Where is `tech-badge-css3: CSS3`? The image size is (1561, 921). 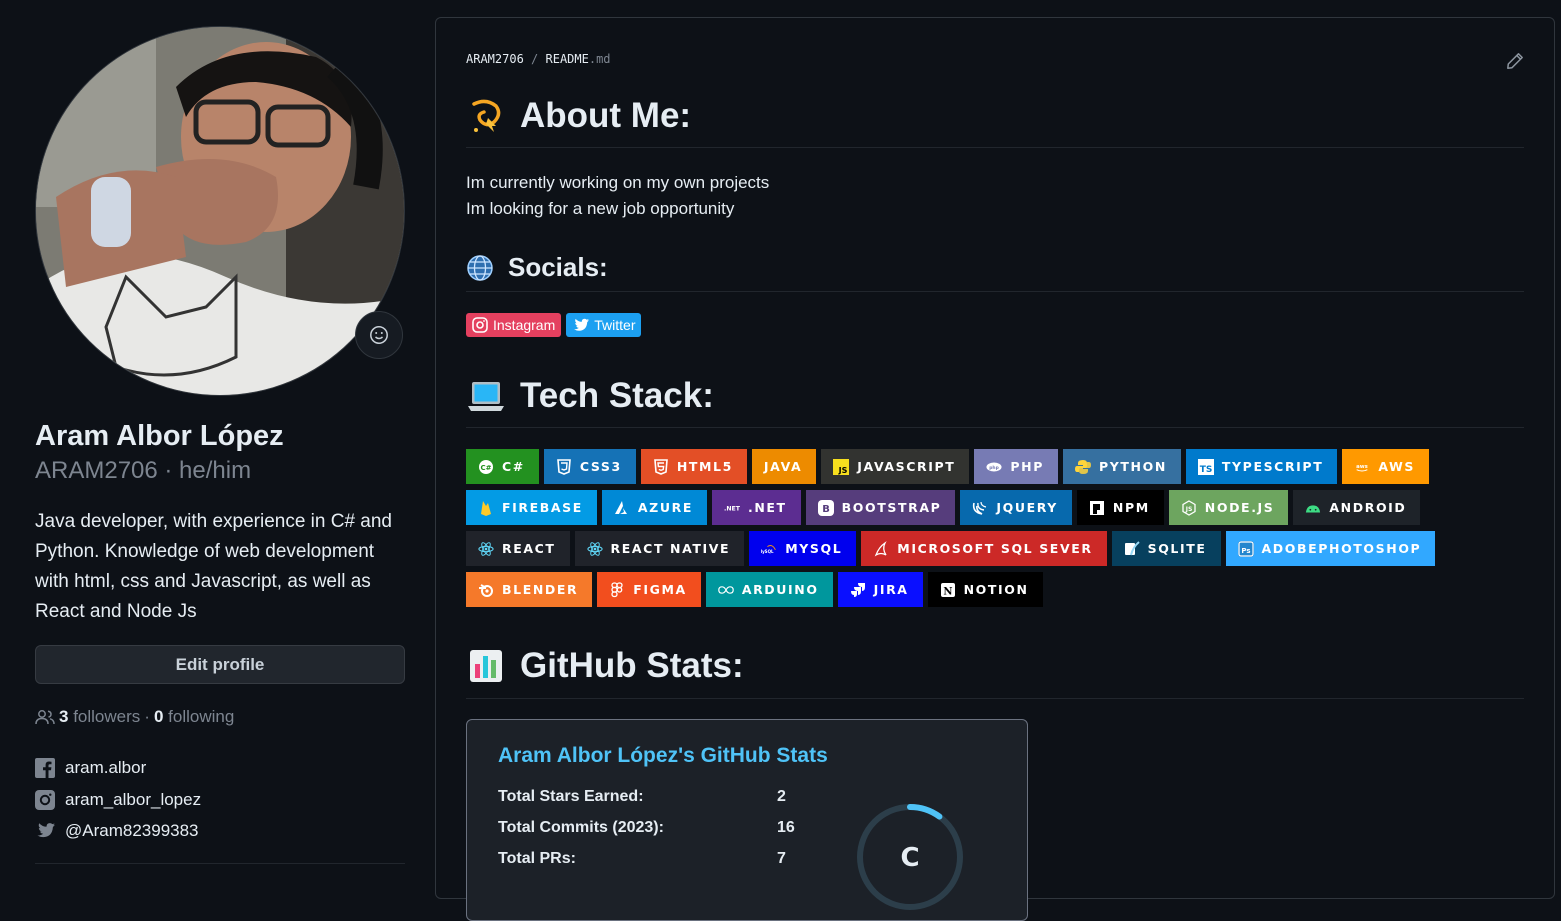
tech-badge-css3: CSS3 is located at coordinates (589, 466).